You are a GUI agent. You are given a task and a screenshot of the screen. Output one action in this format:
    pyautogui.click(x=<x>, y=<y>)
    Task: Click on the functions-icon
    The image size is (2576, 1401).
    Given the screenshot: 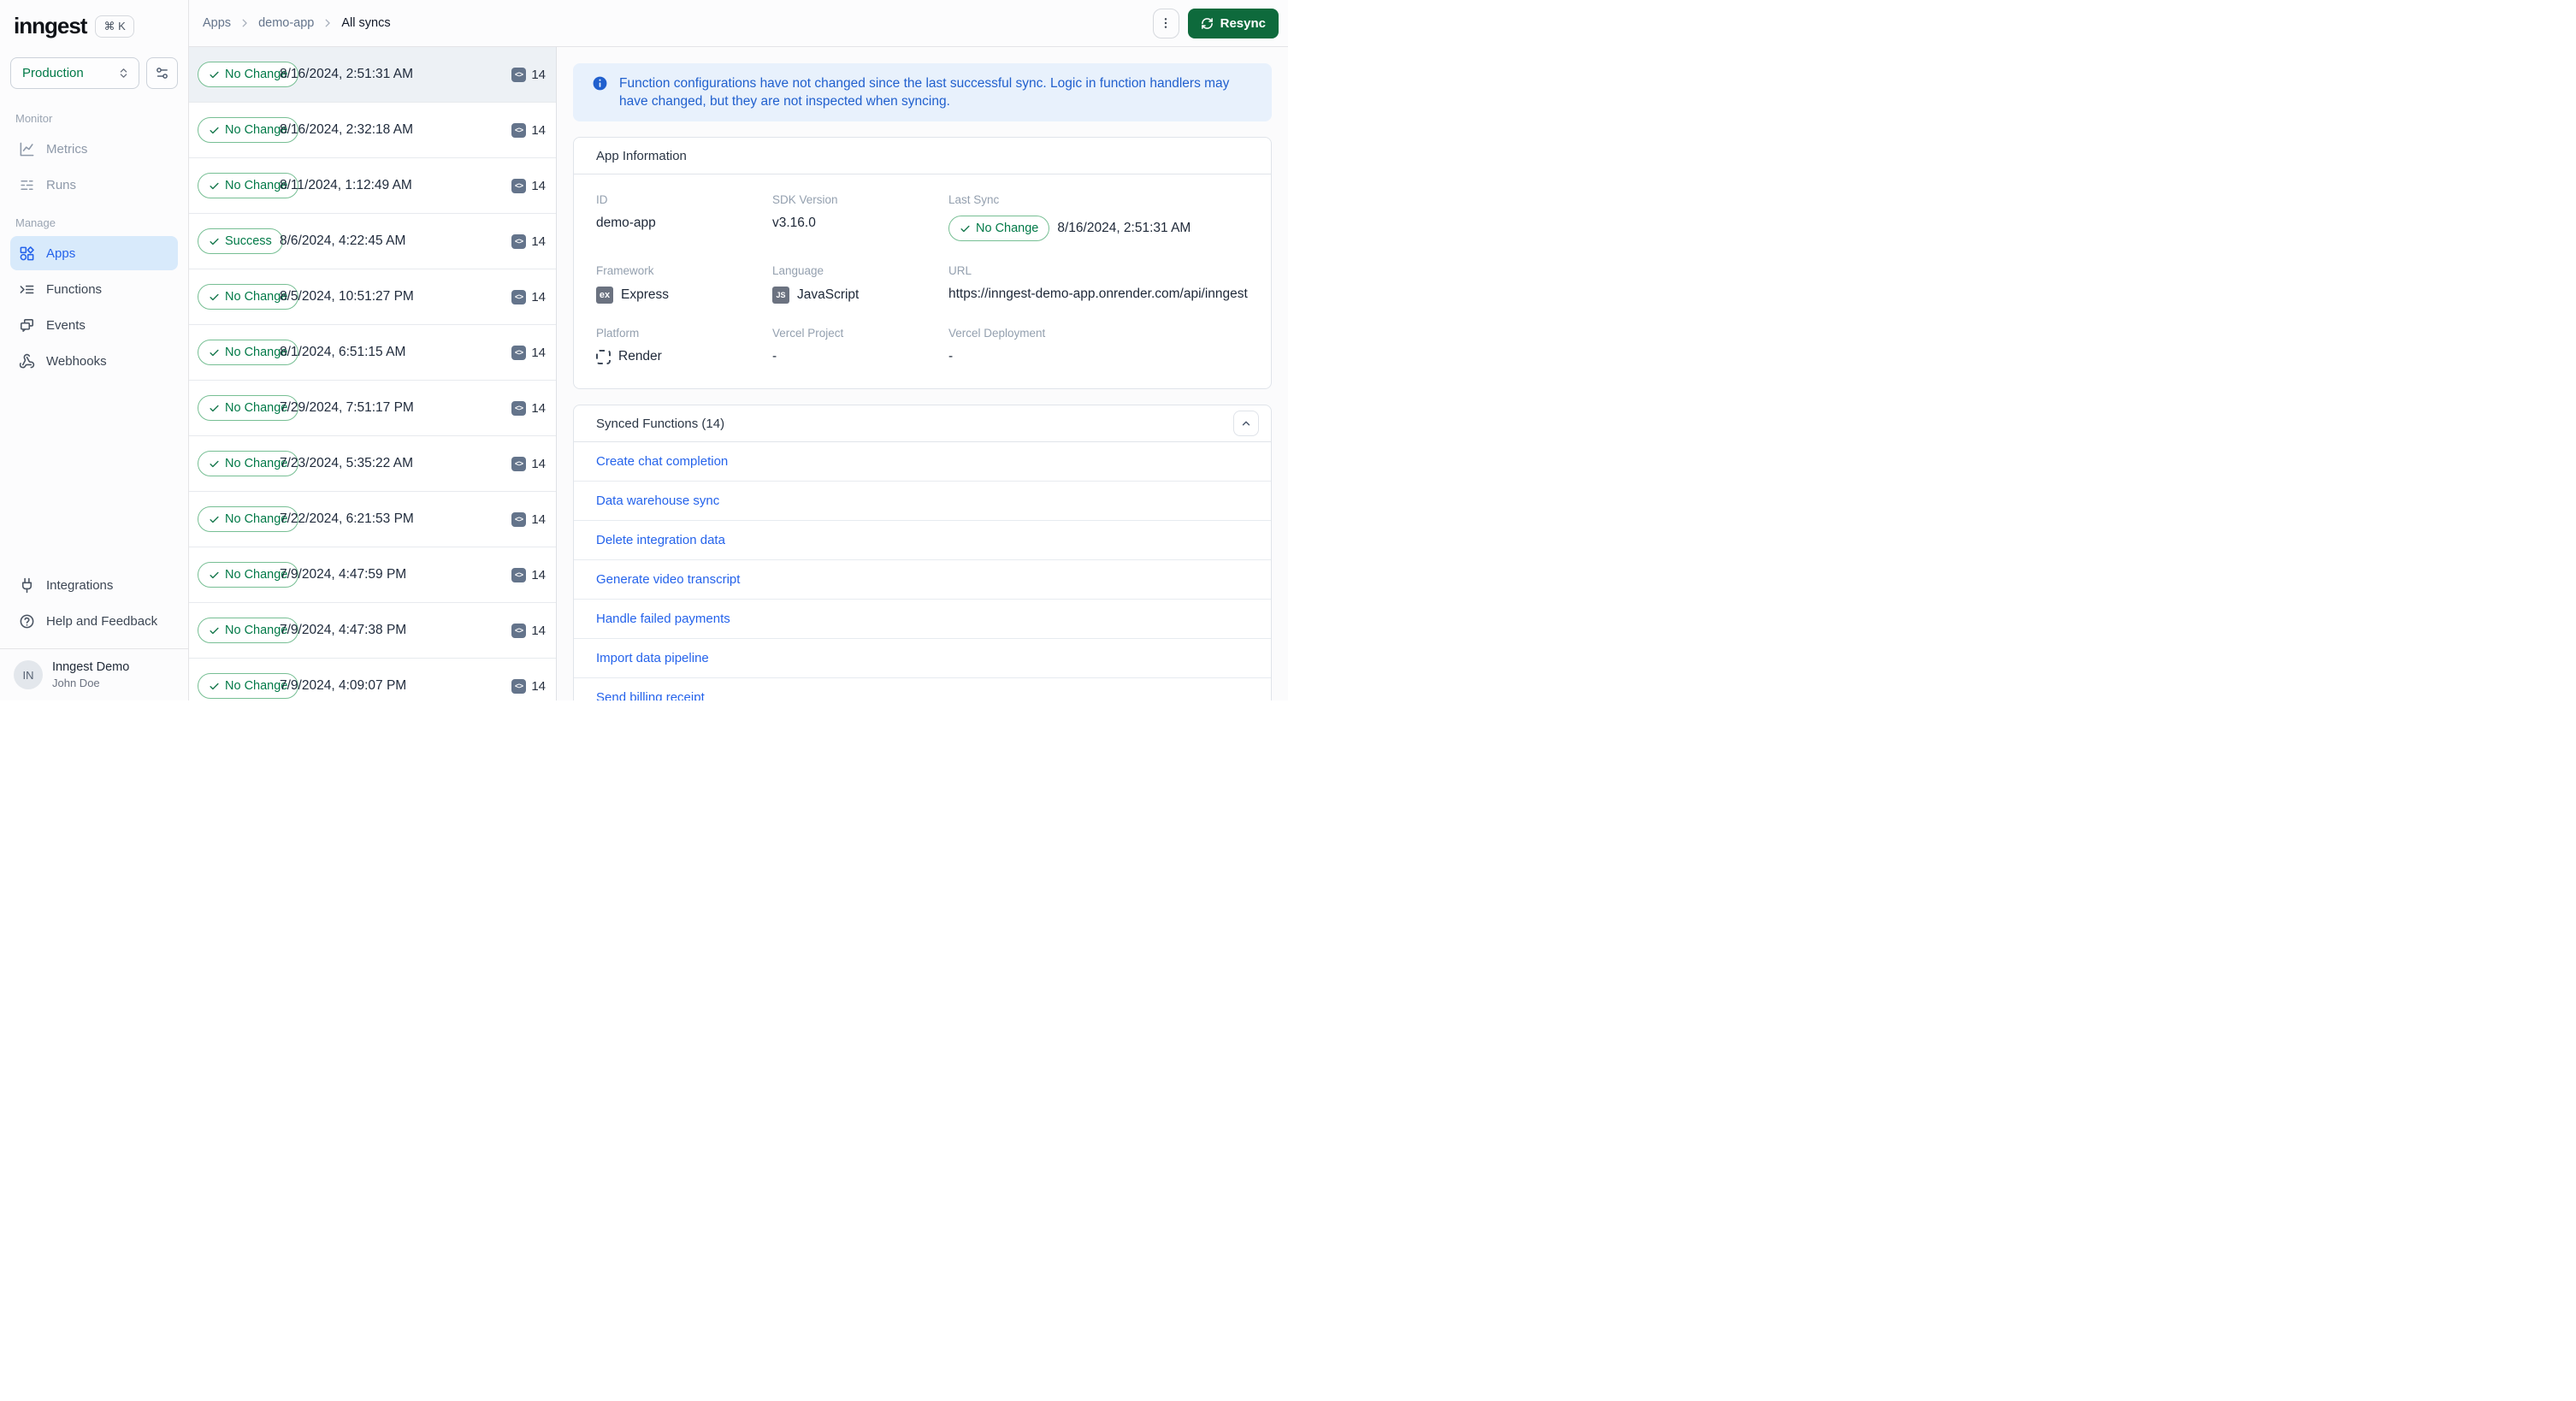 What is the action you would take?
    pyautogui.click(x=27, y=289)
    